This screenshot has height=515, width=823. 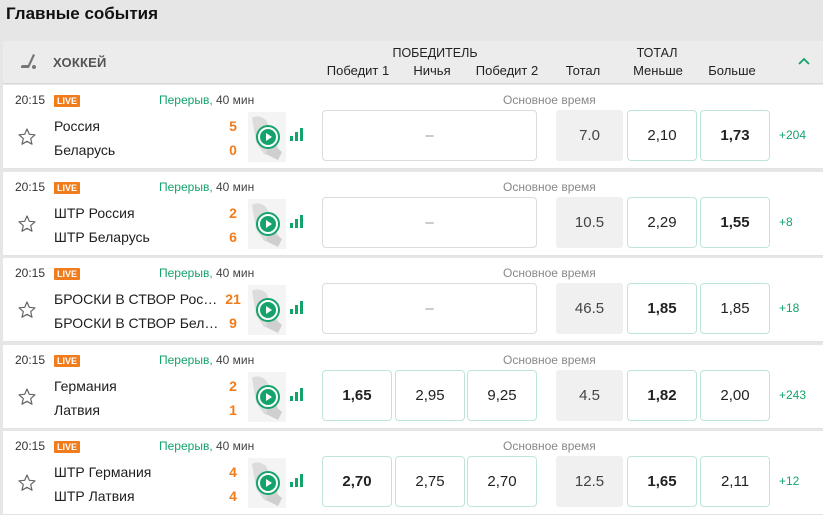 What do you see at coordinates (137, 213) in the screenshot?
I see `team-home: ШТР Россия` at bounding box center [137, 213].